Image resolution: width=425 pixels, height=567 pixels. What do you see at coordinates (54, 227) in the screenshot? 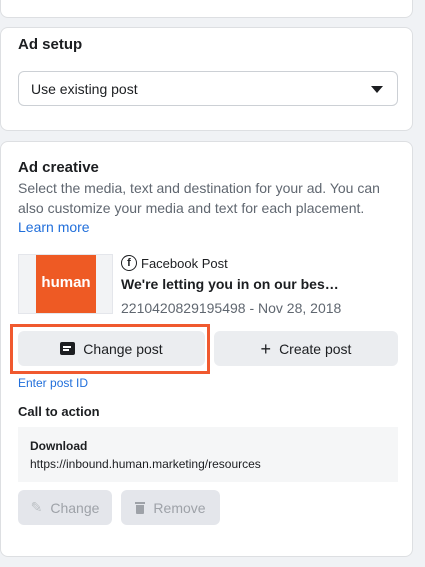
I see `learn-more-link: Learn more` at bounding box center [54, 227].